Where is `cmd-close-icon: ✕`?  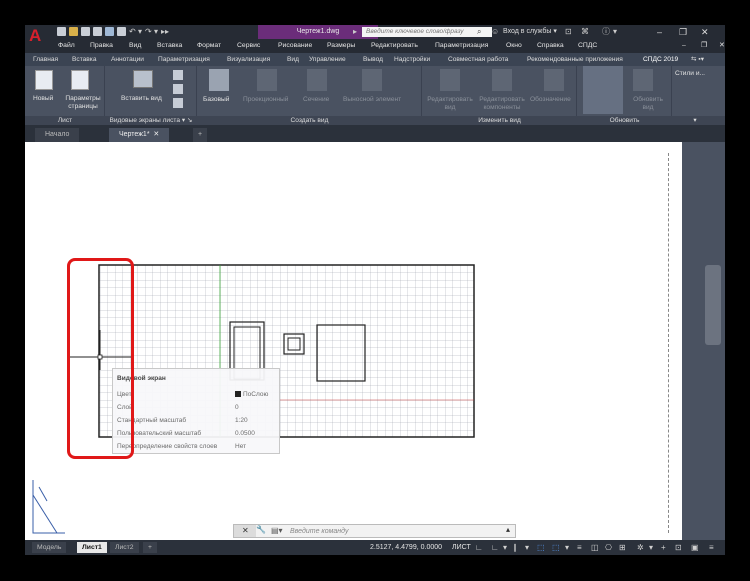 cmd-close-icon: ✕ is located at coordinates (245, 530).